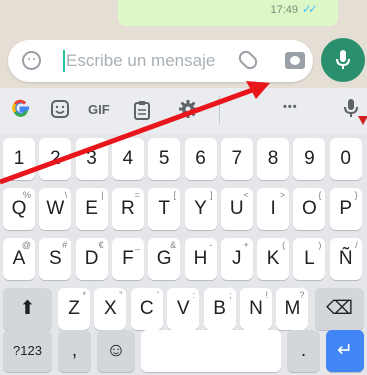 The width and height of the screenshot is (367, 375). I want to click on shift-key: ⬆, so click(27, 309).